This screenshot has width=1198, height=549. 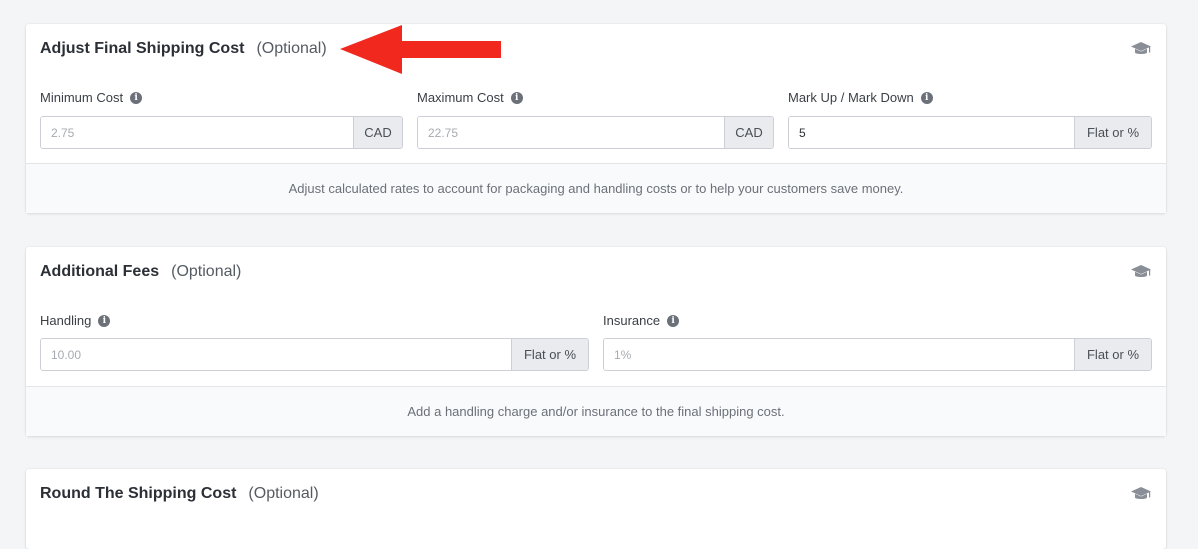 I want to click on card-header: Adjust Final Shipping Cost (Optional), so click(x=183, y=50).